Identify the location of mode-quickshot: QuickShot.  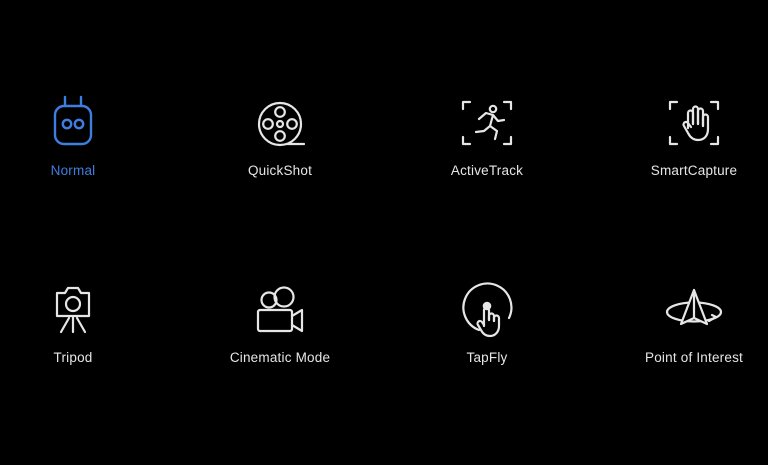
(280, 148).